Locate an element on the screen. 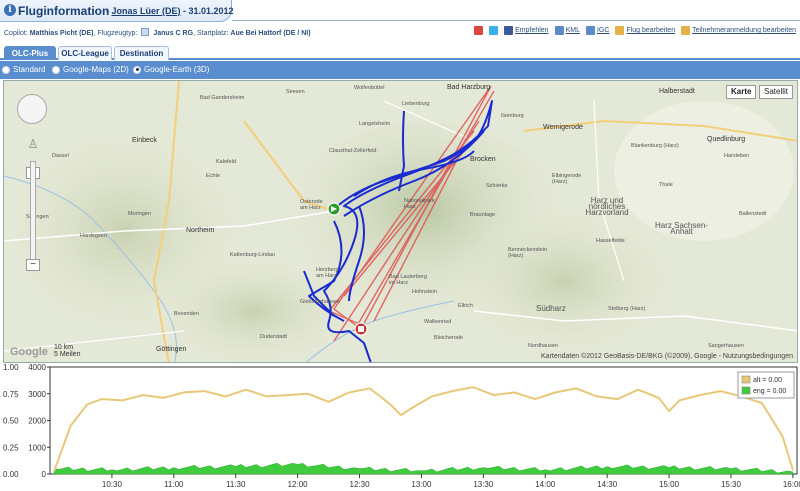 The width and height of the screenshot is (800, 491). edit-flight-link: Flug bearbeiten is located at coordinates (645, 30).